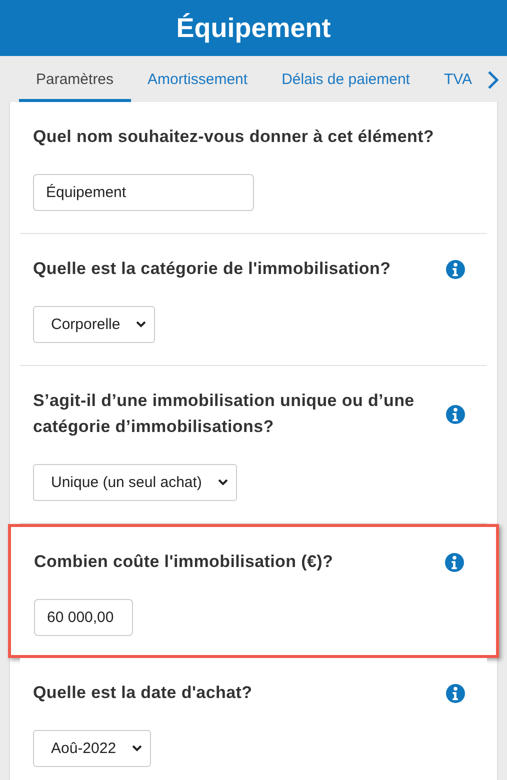 The width and height of the screenshot is (507, 780). I want to click on text-field: 60 000,00, so click(83, 617).